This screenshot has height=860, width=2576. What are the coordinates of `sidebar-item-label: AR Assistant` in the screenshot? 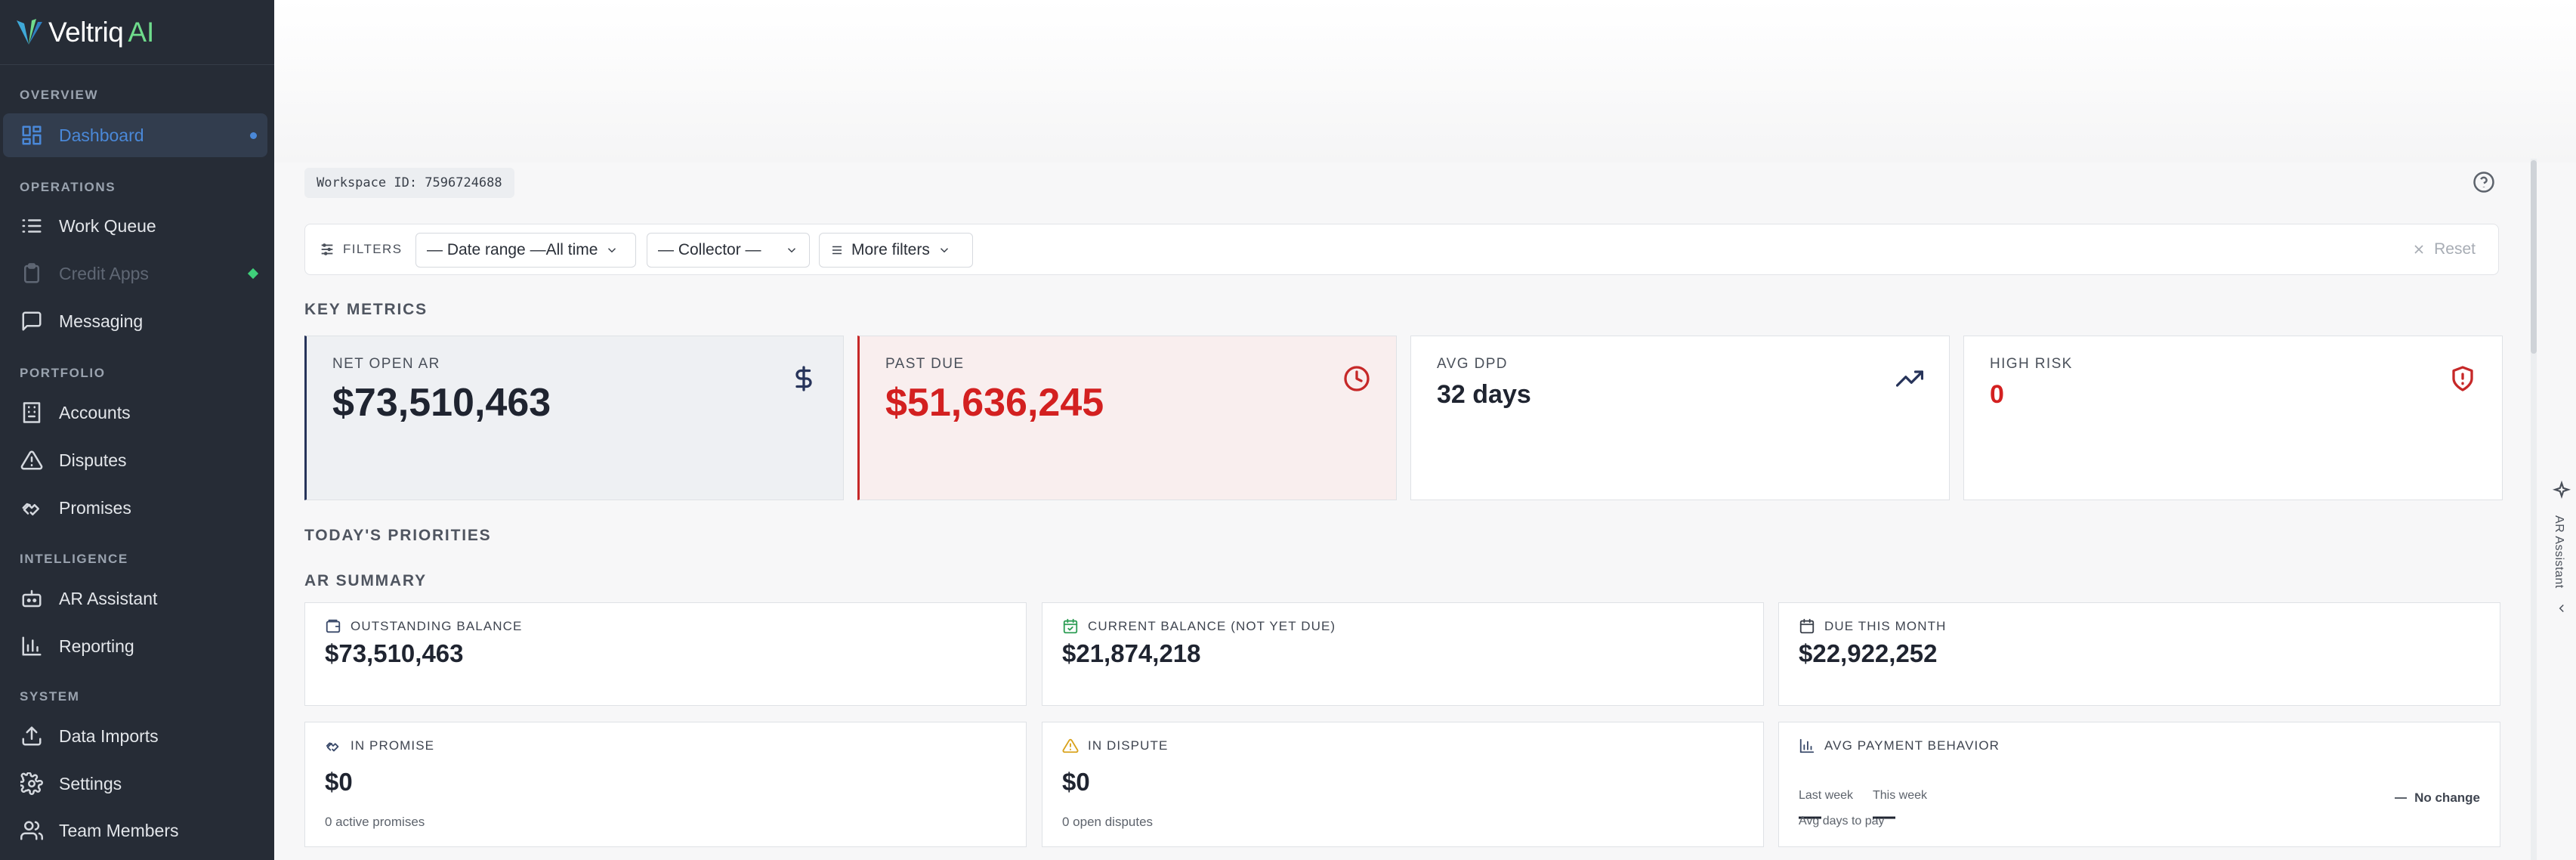 It's located at (108, 598).